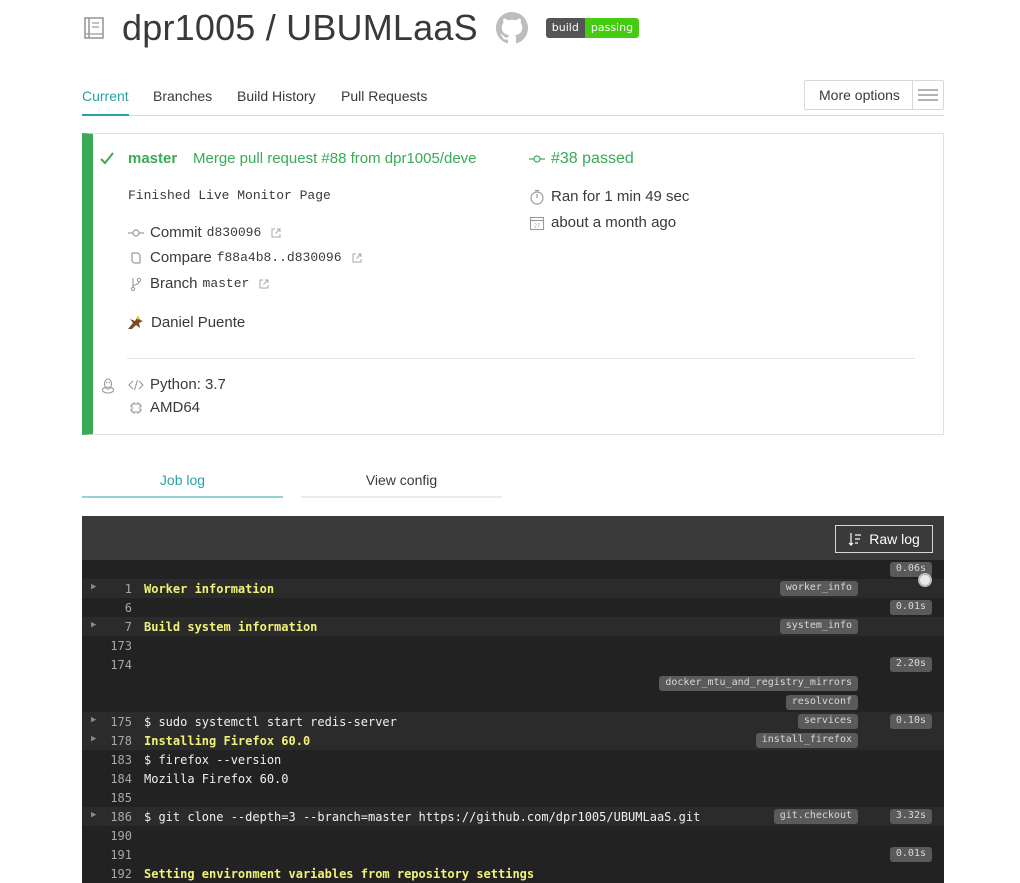 The height and width of the screenshot is (883, 1020). I want to click on linux-icon, so click(108, 388).